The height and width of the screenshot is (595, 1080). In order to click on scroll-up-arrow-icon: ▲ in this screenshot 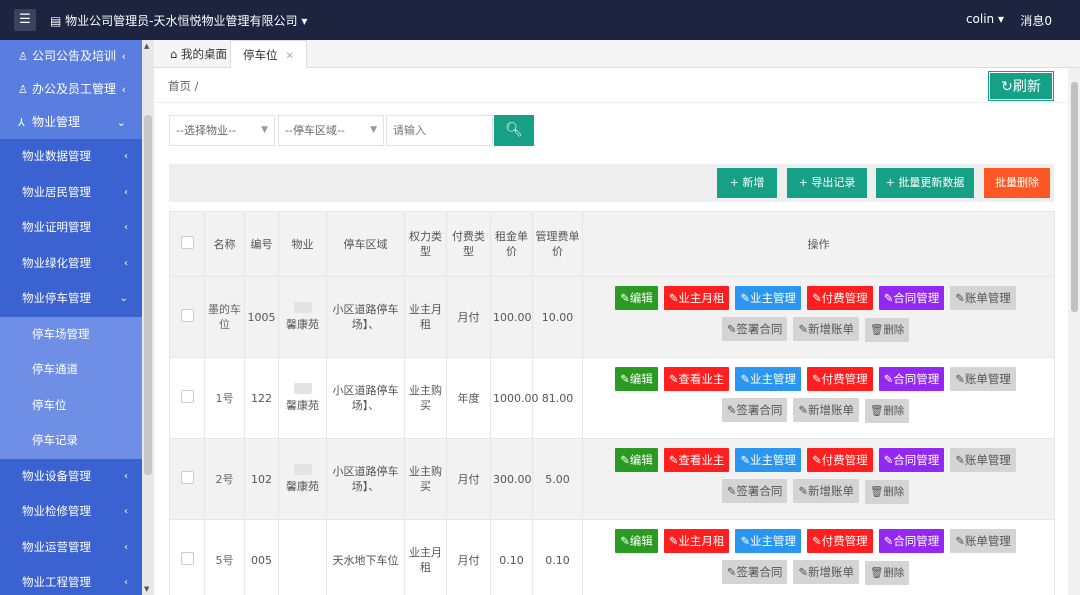, I will do `click(146, 46)`.